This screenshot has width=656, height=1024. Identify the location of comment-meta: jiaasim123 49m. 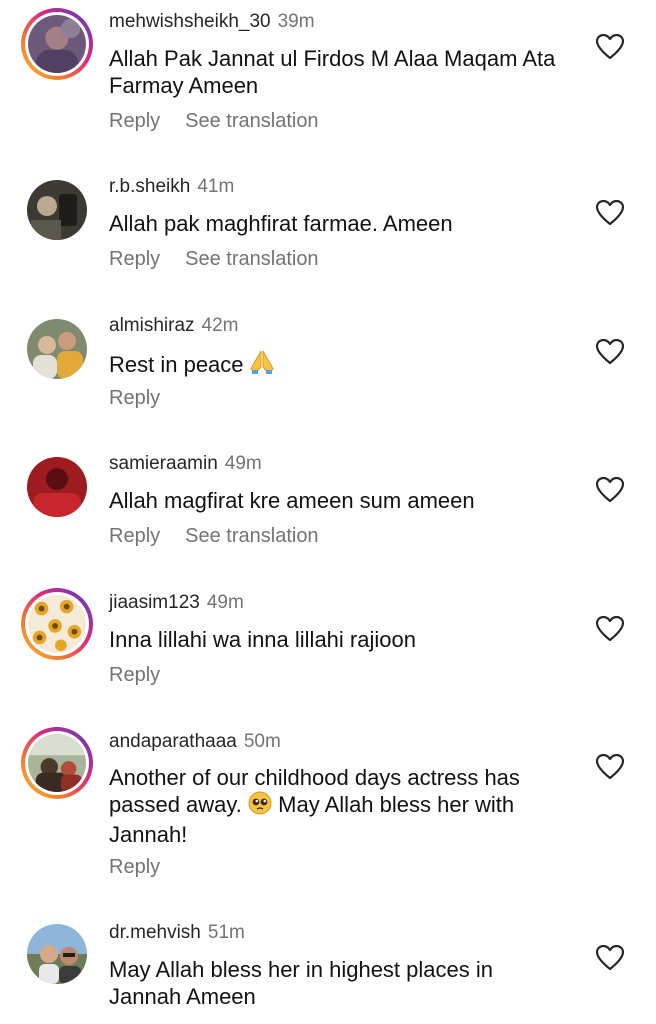
(176, 603).